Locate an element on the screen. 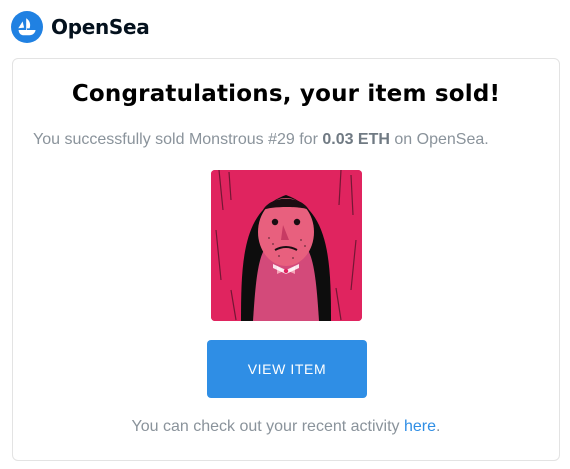 Image resolution: width=570 pixels, height=469 pixels. footer-prefix: You can check out your recent activity is located at coordinates (267, 426).